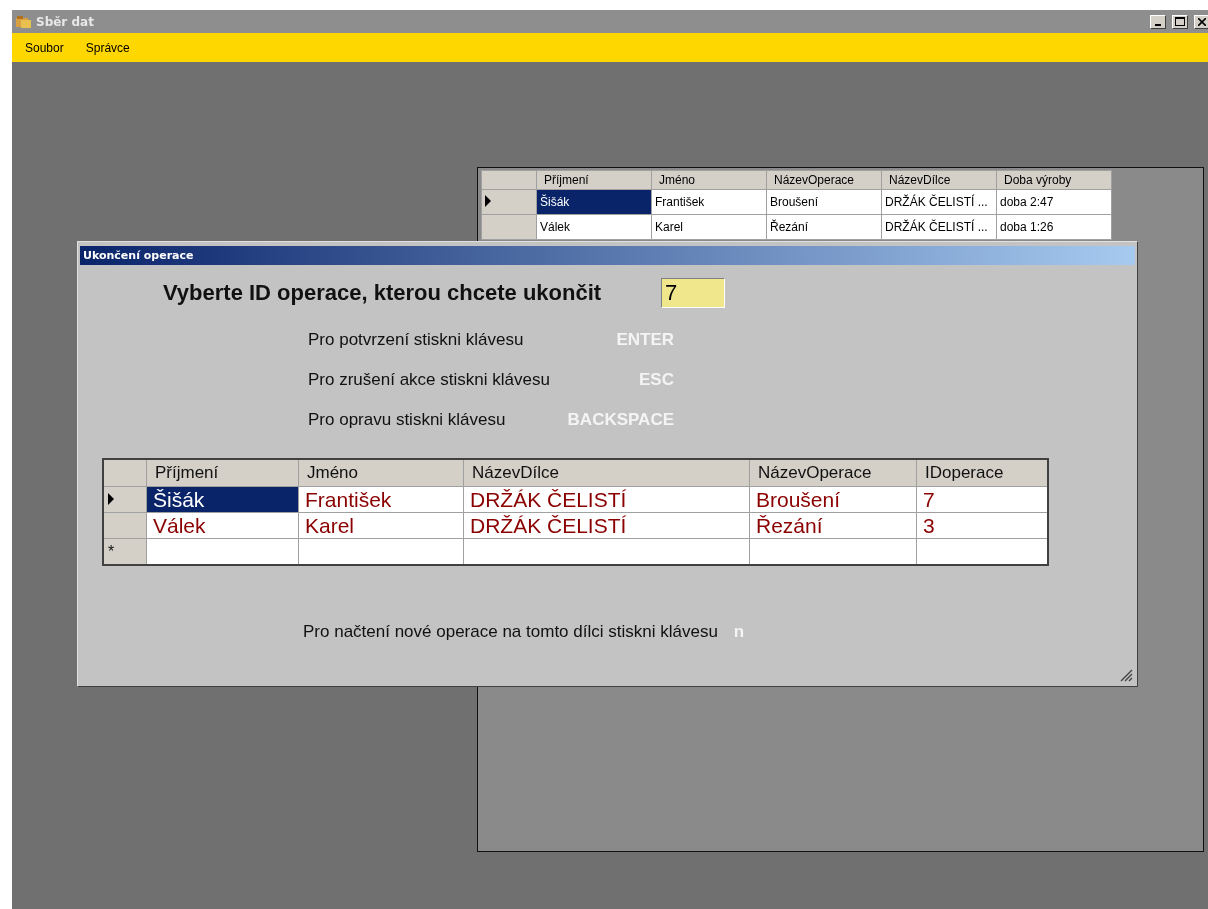 The width and height of the screenshot is (1208, 909). Describe the element at coordinates (125, 551) in the screenshot. I see `new-row-marker: *` at that location.